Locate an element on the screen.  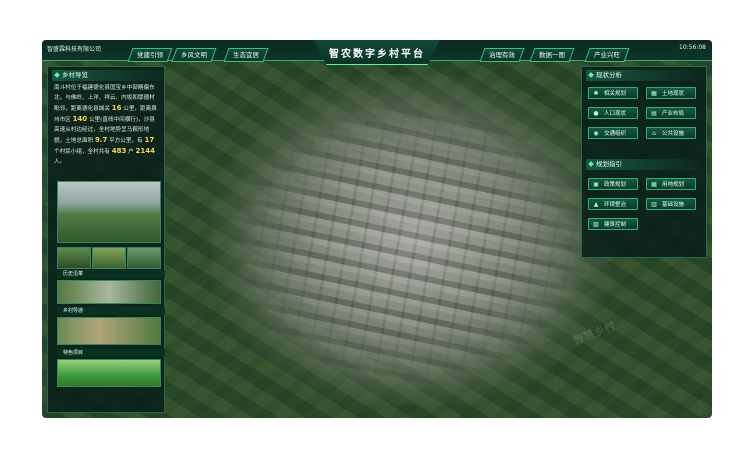
nav-tab-label: 治理有效 is located at coordinates (502, 55).